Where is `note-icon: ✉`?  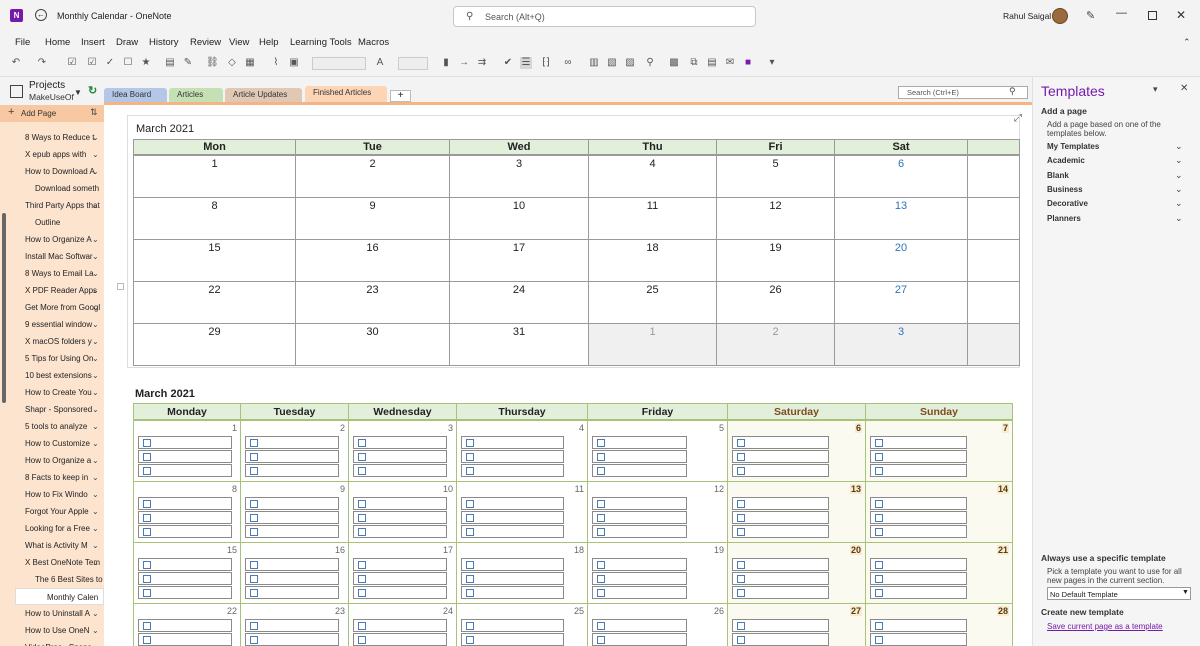 note-icon: ✉ is located at coordinates (730, 63).